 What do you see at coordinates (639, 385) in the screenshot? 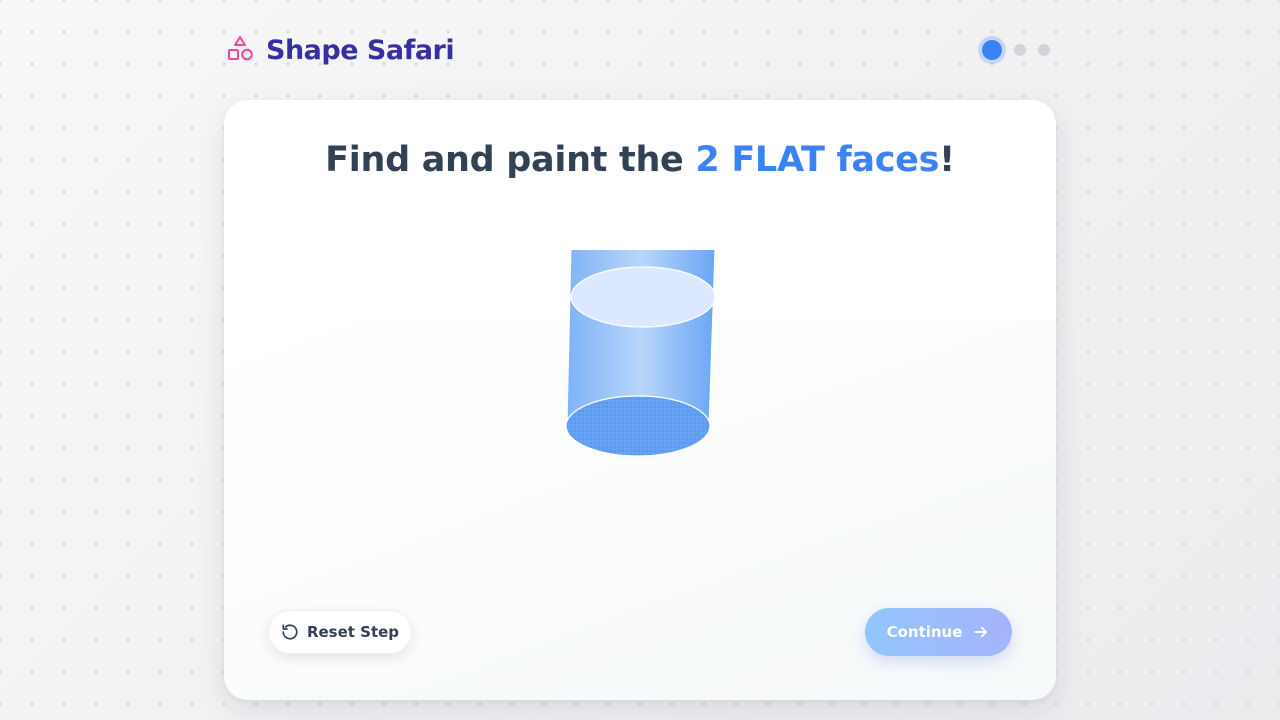
I see `cylinder-figure` at bounding box center [639, 385].